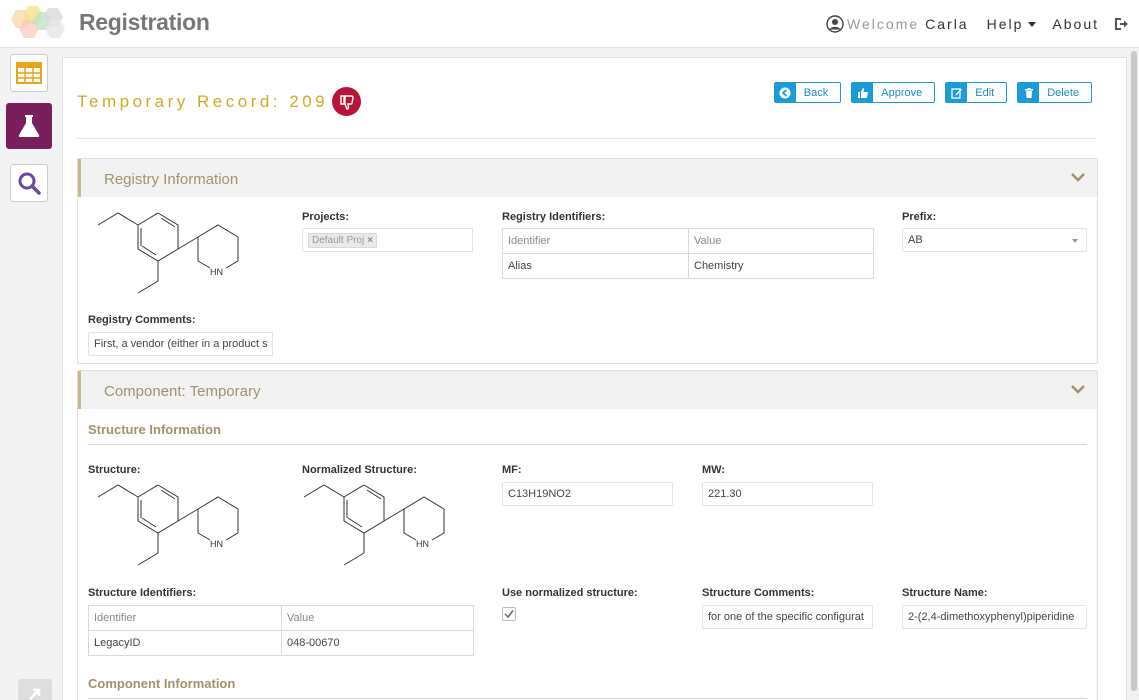 The height and width of the screenshot is (700, 1139). I want to click on trash-icon, so click(1028, 92).